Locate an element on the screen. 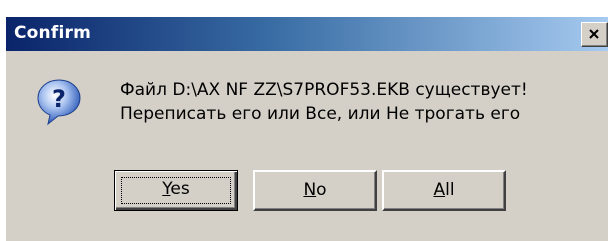  close-button is located at coordinates (594, 34).